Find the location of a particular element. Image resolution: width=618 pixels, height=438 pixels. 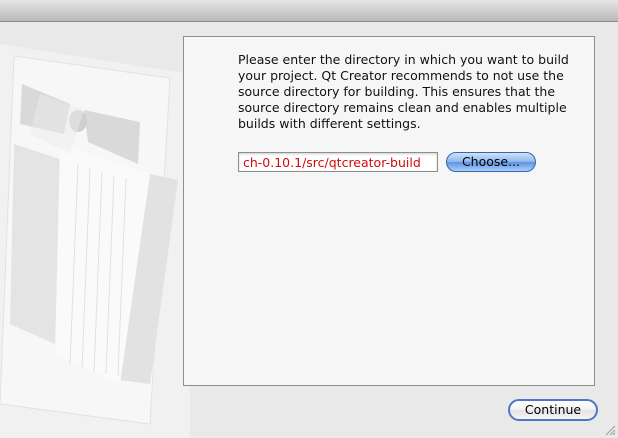

resize-grip-icon is located at coordinates (610, 430).